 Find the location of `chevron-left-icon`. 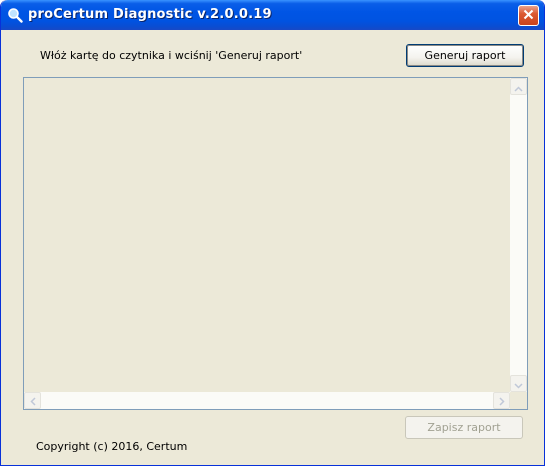

chevron-left-icon is located at coordinates (32, 400).